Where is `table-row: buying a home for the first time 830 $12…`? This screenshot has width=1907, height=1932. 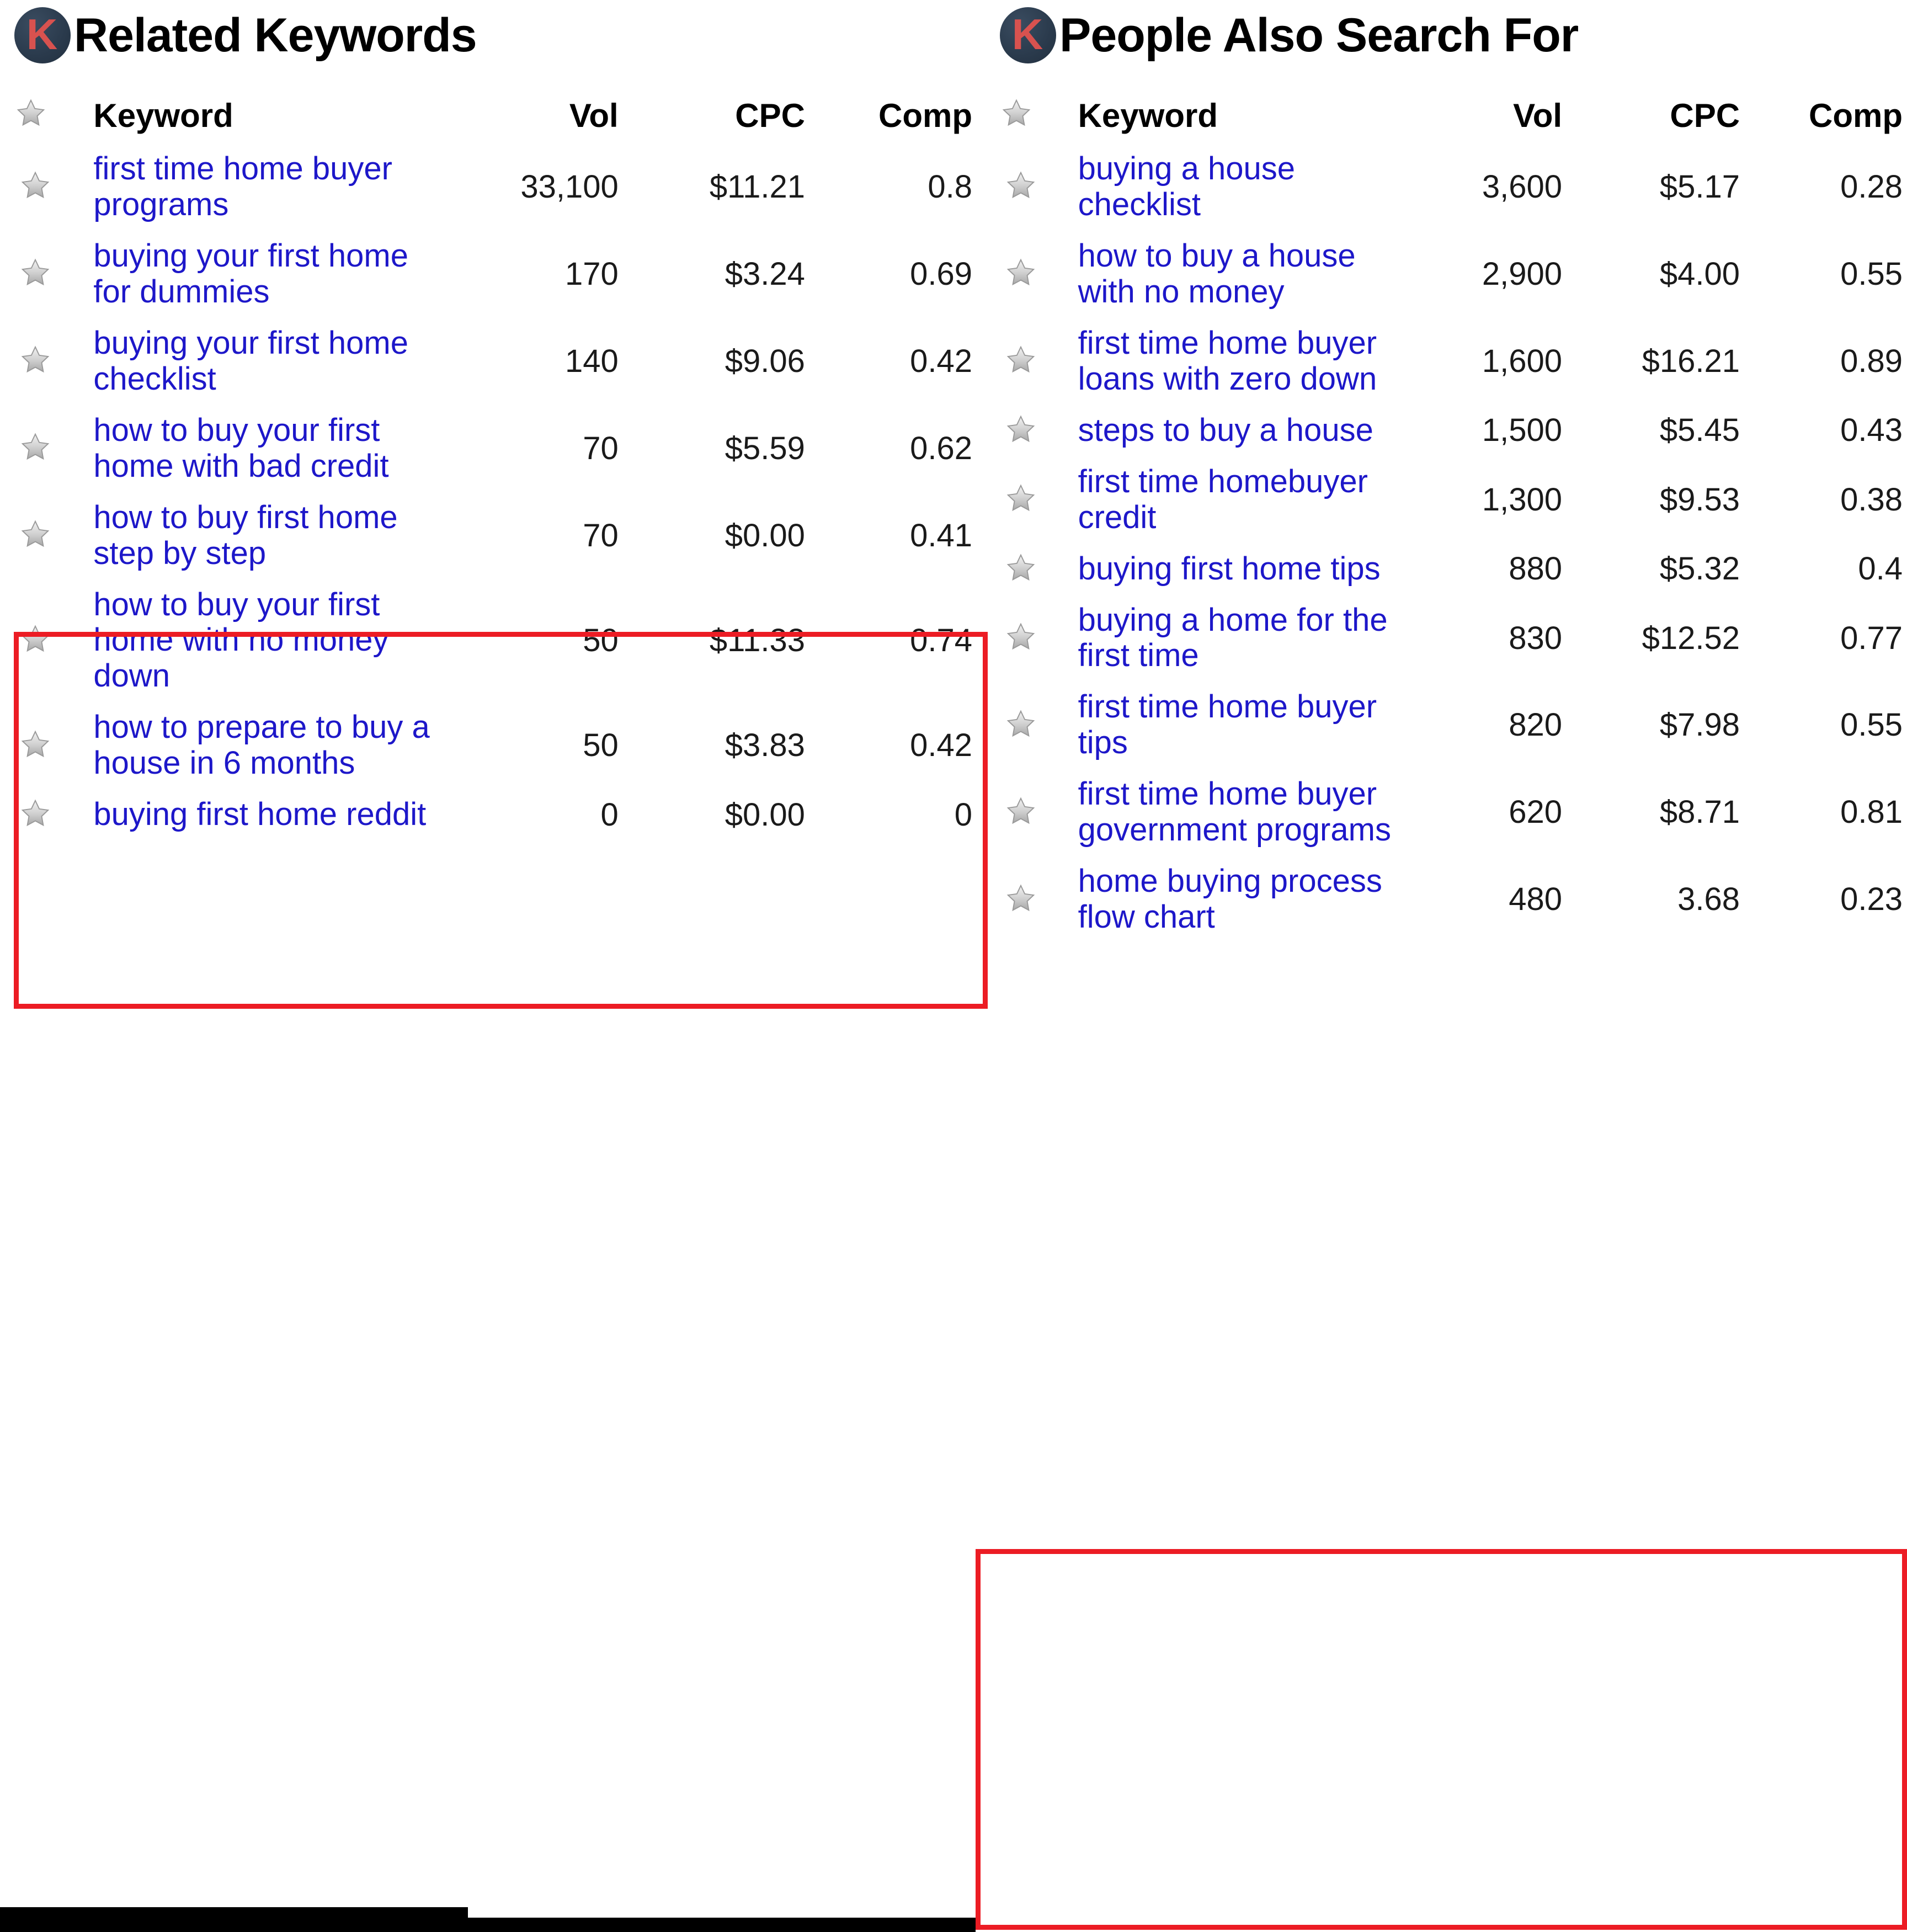
table-row: buying a home for the first time 830 $12… is located at coordinates (1453, 638).